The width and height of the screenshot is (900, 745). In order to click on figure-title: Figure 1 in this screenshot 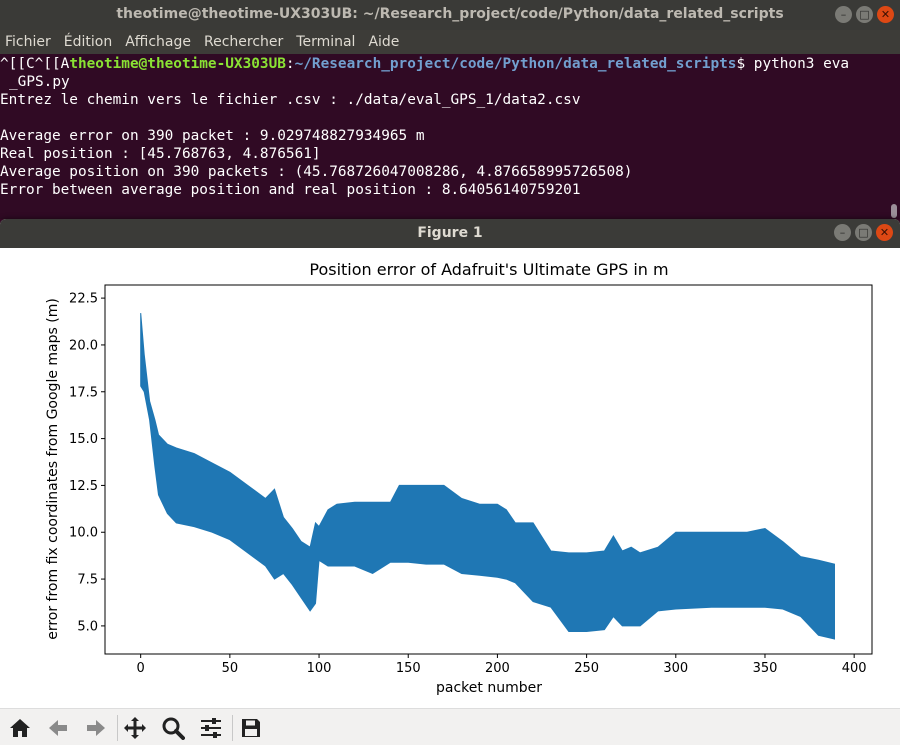, I will do `click(450, 233)`.